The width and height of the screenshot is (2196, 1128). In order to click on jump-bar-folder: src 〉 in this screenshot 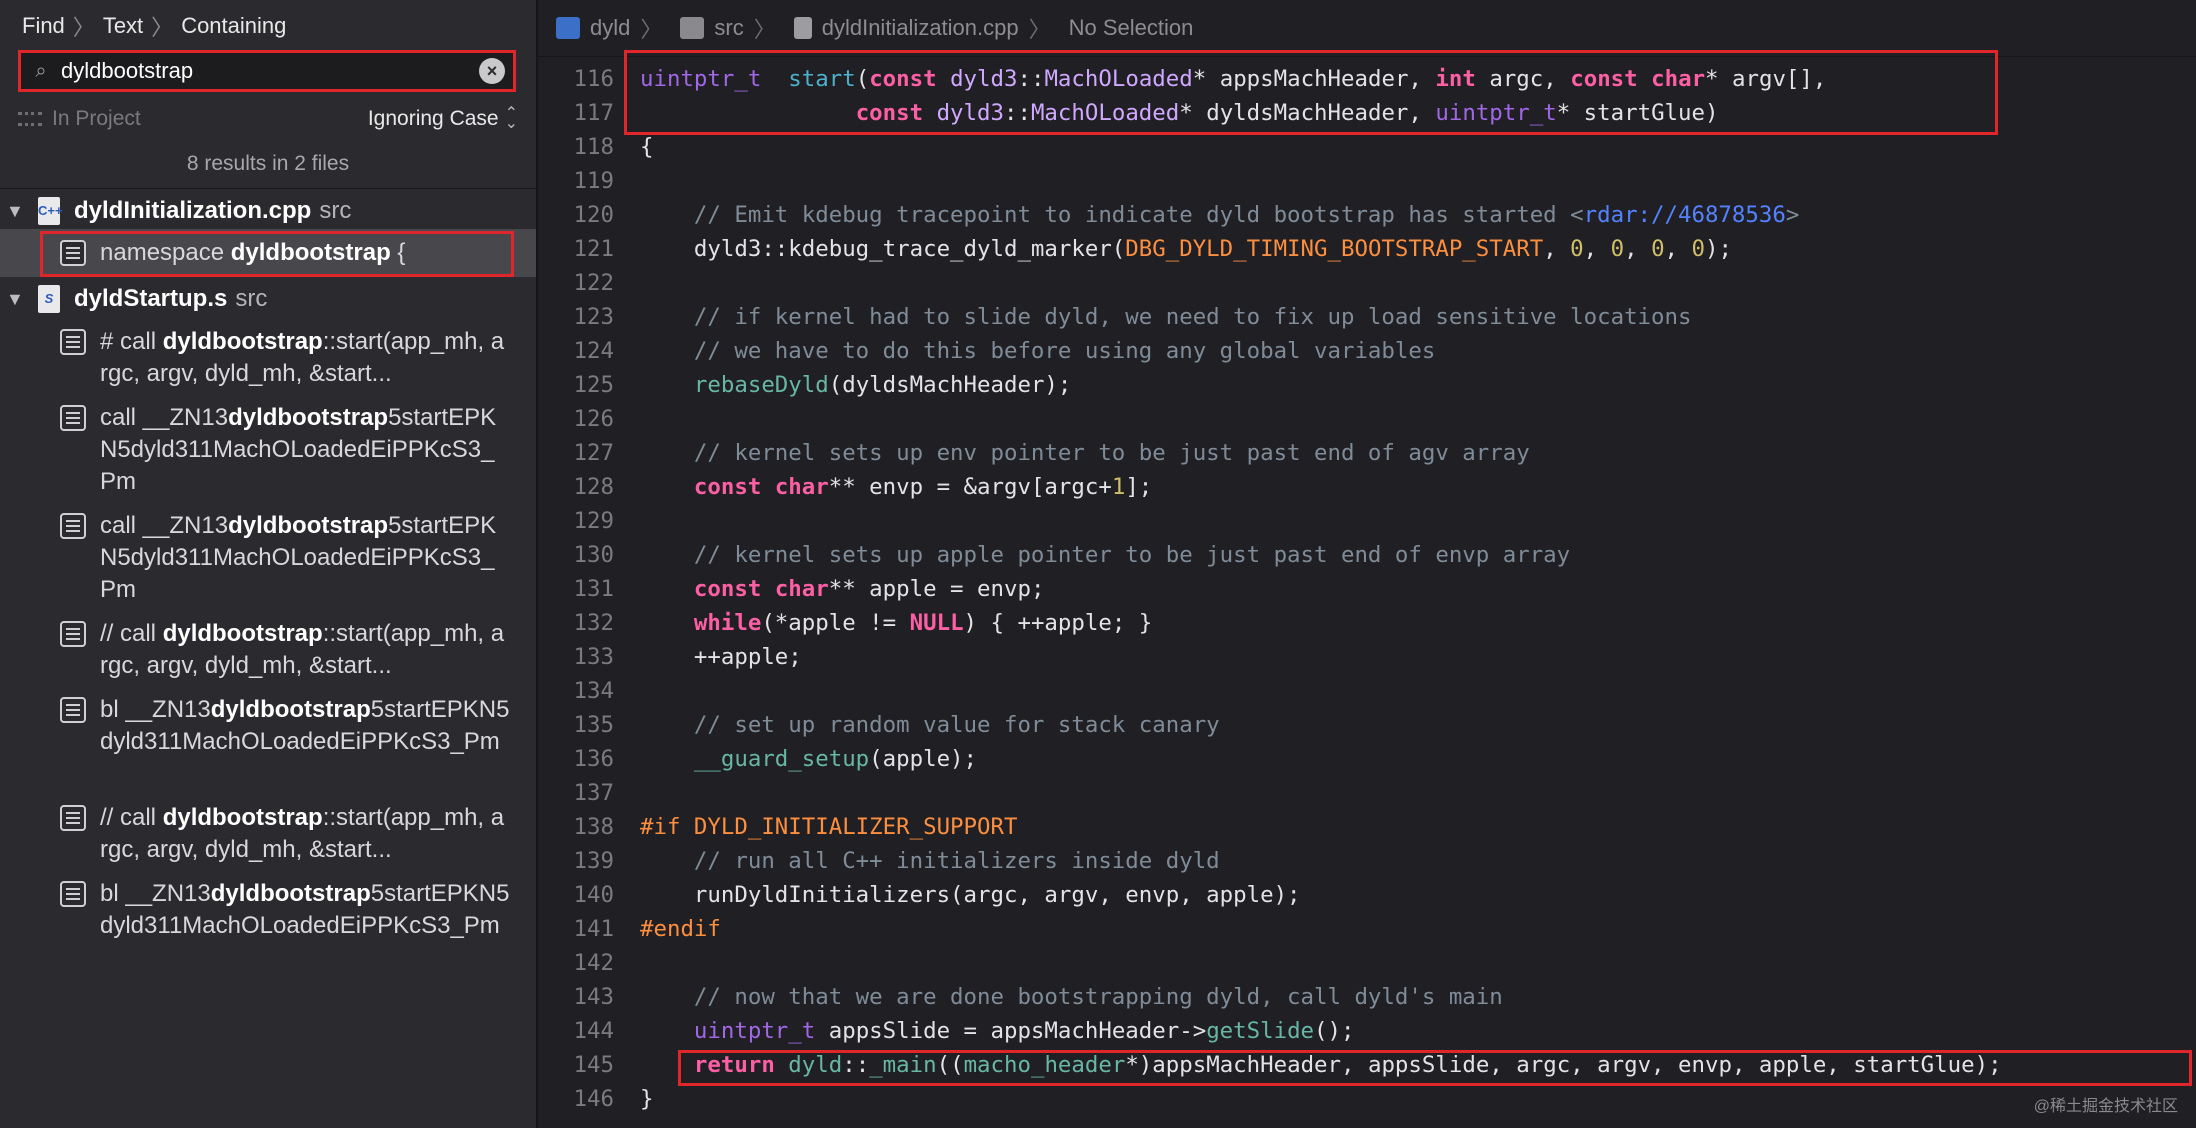, I will do `click(728, 28)`.